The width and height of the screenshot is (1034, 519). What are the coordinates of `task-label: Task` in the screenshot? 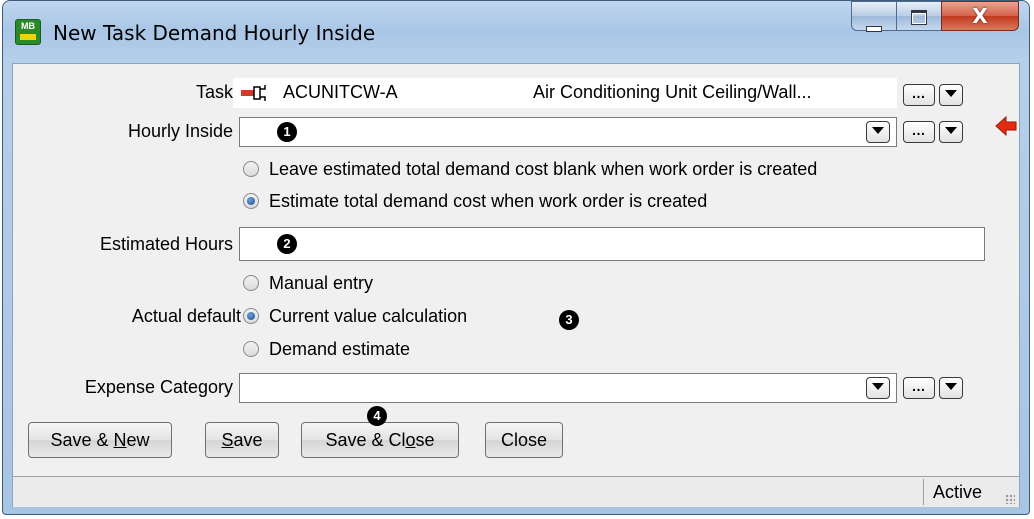 It's located at (214, 92).